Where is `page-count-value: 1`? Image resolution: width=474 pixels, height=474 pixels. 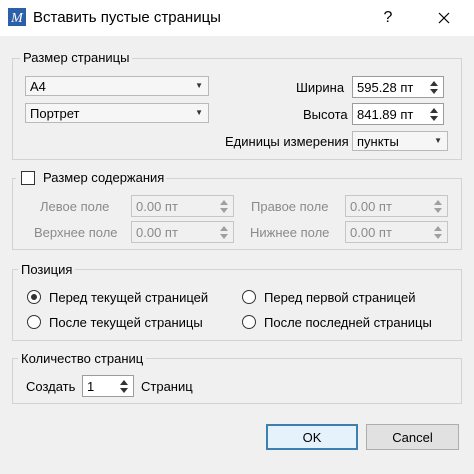
page-count-value: 1 is located at coordinates (91, 386).